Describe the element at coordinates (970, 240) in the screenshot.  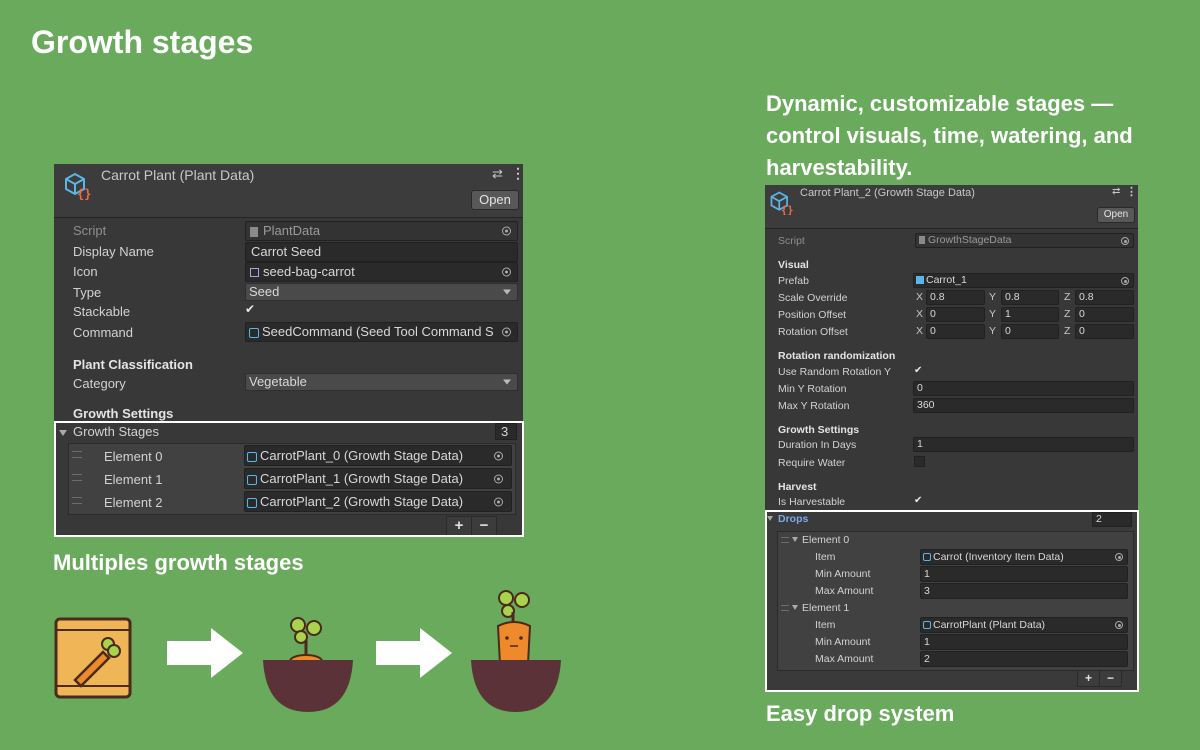
I see `script-value: GrowthStageData` at that location.